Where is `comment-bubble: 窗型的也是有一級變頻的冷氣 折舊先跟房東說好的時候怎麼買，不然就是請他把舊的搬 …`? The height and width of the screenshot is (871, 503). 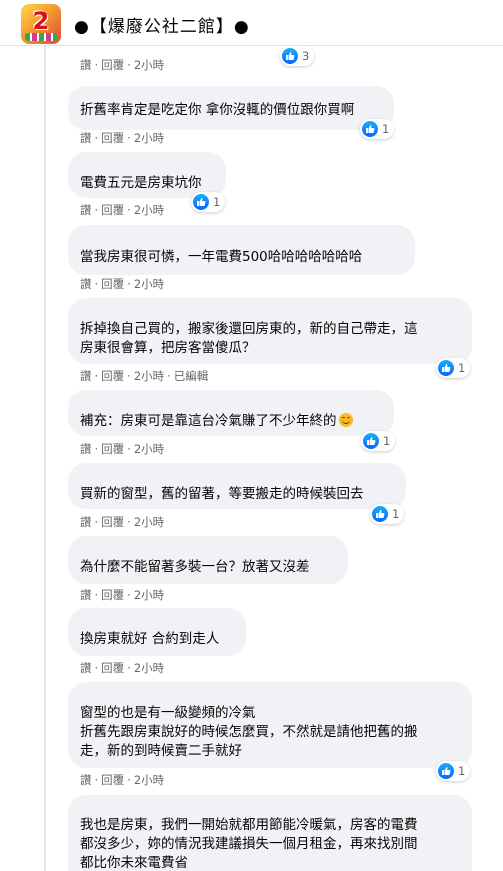 comment-bubble: 窗型的也是有一級變頻的冷氣 折舊先跟房東說好的時候怎麼買，不然就是請他把舊的搬 … is located at coordinates (270, 725).